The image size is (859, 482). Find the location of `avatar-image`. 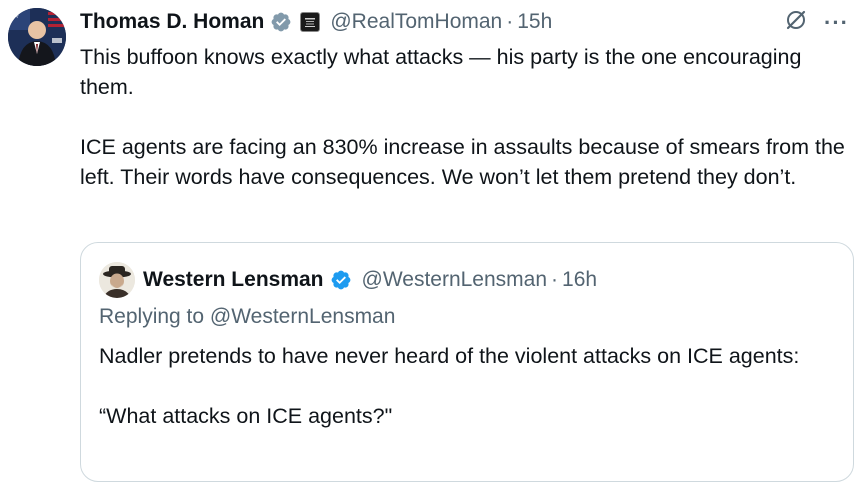

avatar-image is located at coordinates (37, 37).